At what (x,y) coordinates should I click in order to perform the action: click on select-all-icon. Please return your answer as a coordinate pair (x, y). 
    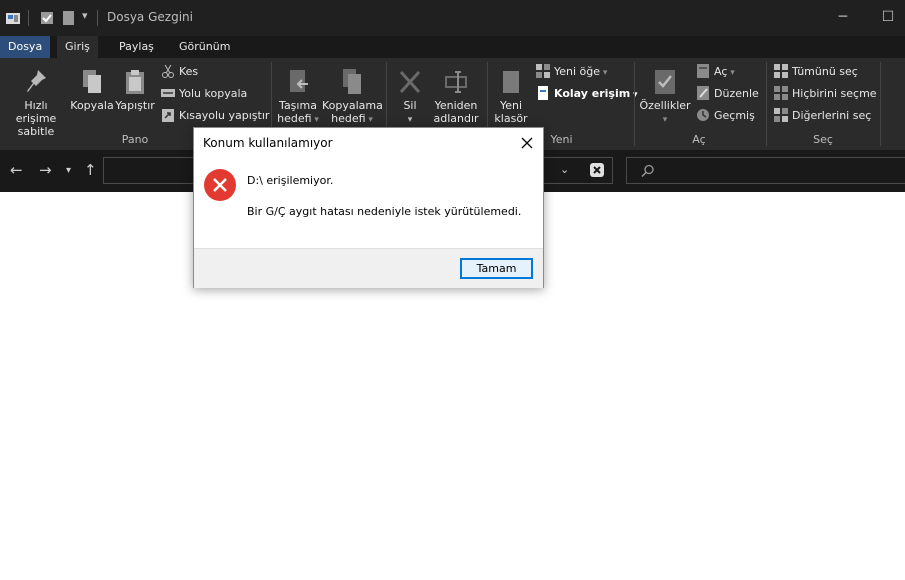
    Looking at the image, I should click on (781, 71).